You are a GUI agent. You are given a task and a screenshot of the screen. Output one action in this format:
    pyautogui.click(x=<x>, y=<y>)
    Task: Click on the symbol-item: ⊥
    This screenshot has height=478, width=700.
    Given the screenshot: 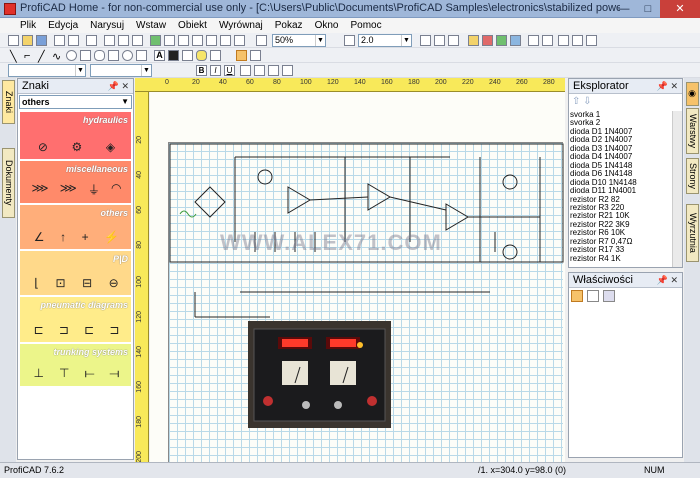 What is the action you would take?
    pyautogui.click(x=39, y=373)
    